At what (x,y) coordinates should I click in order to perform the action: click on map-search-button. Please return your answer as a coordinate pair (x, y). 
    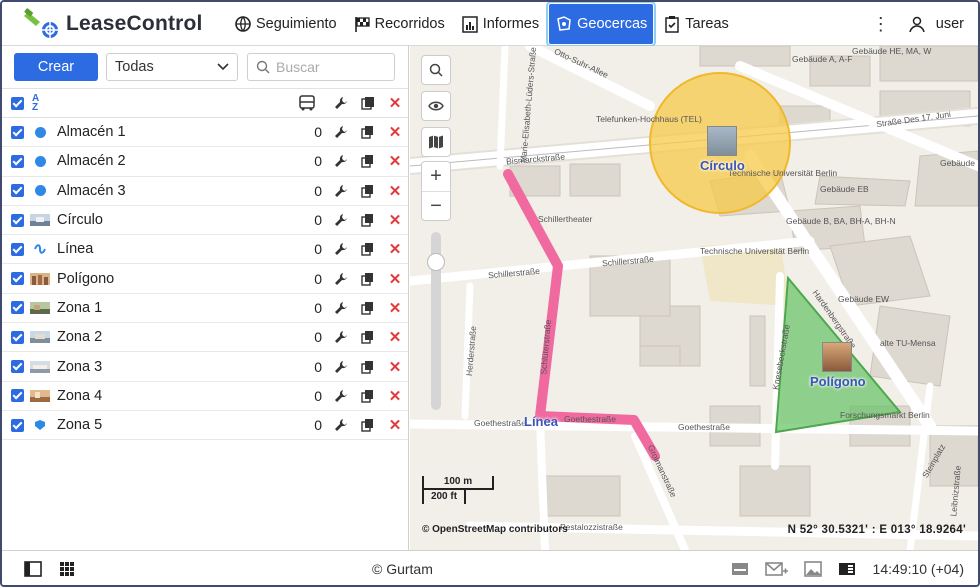
    Looking at the image, I should click on (436, 70).